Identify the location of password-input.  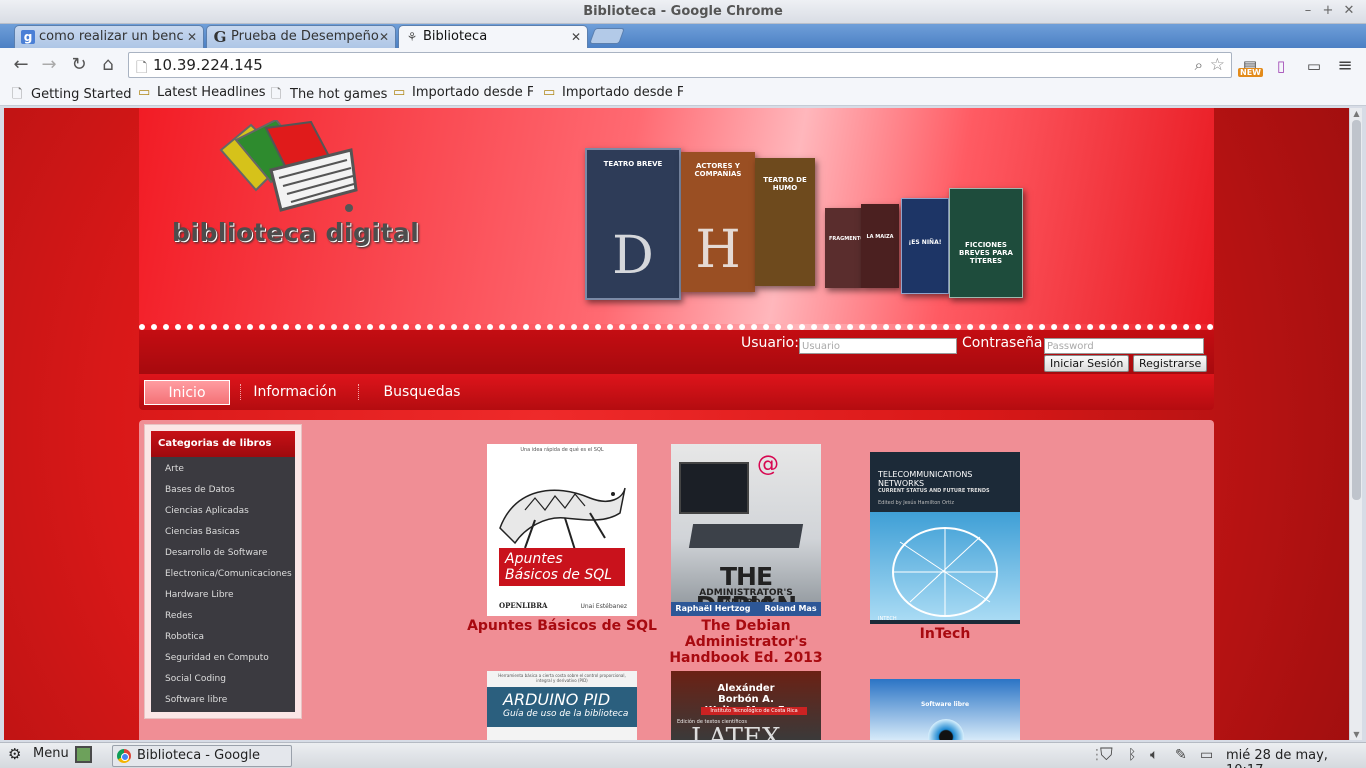
(1124, 346).